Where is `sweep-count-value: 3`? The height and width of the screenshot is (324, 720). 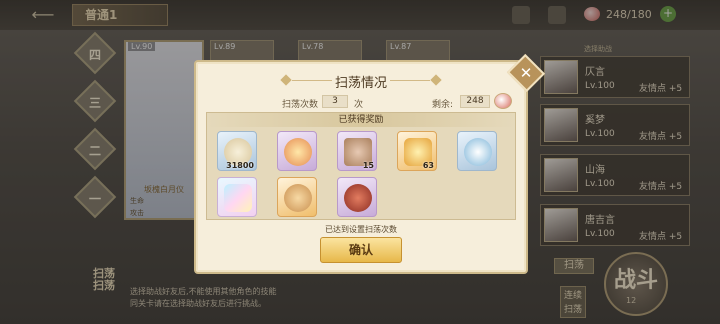
sweep-count-value: 3 is located at coordinates (335, 101).